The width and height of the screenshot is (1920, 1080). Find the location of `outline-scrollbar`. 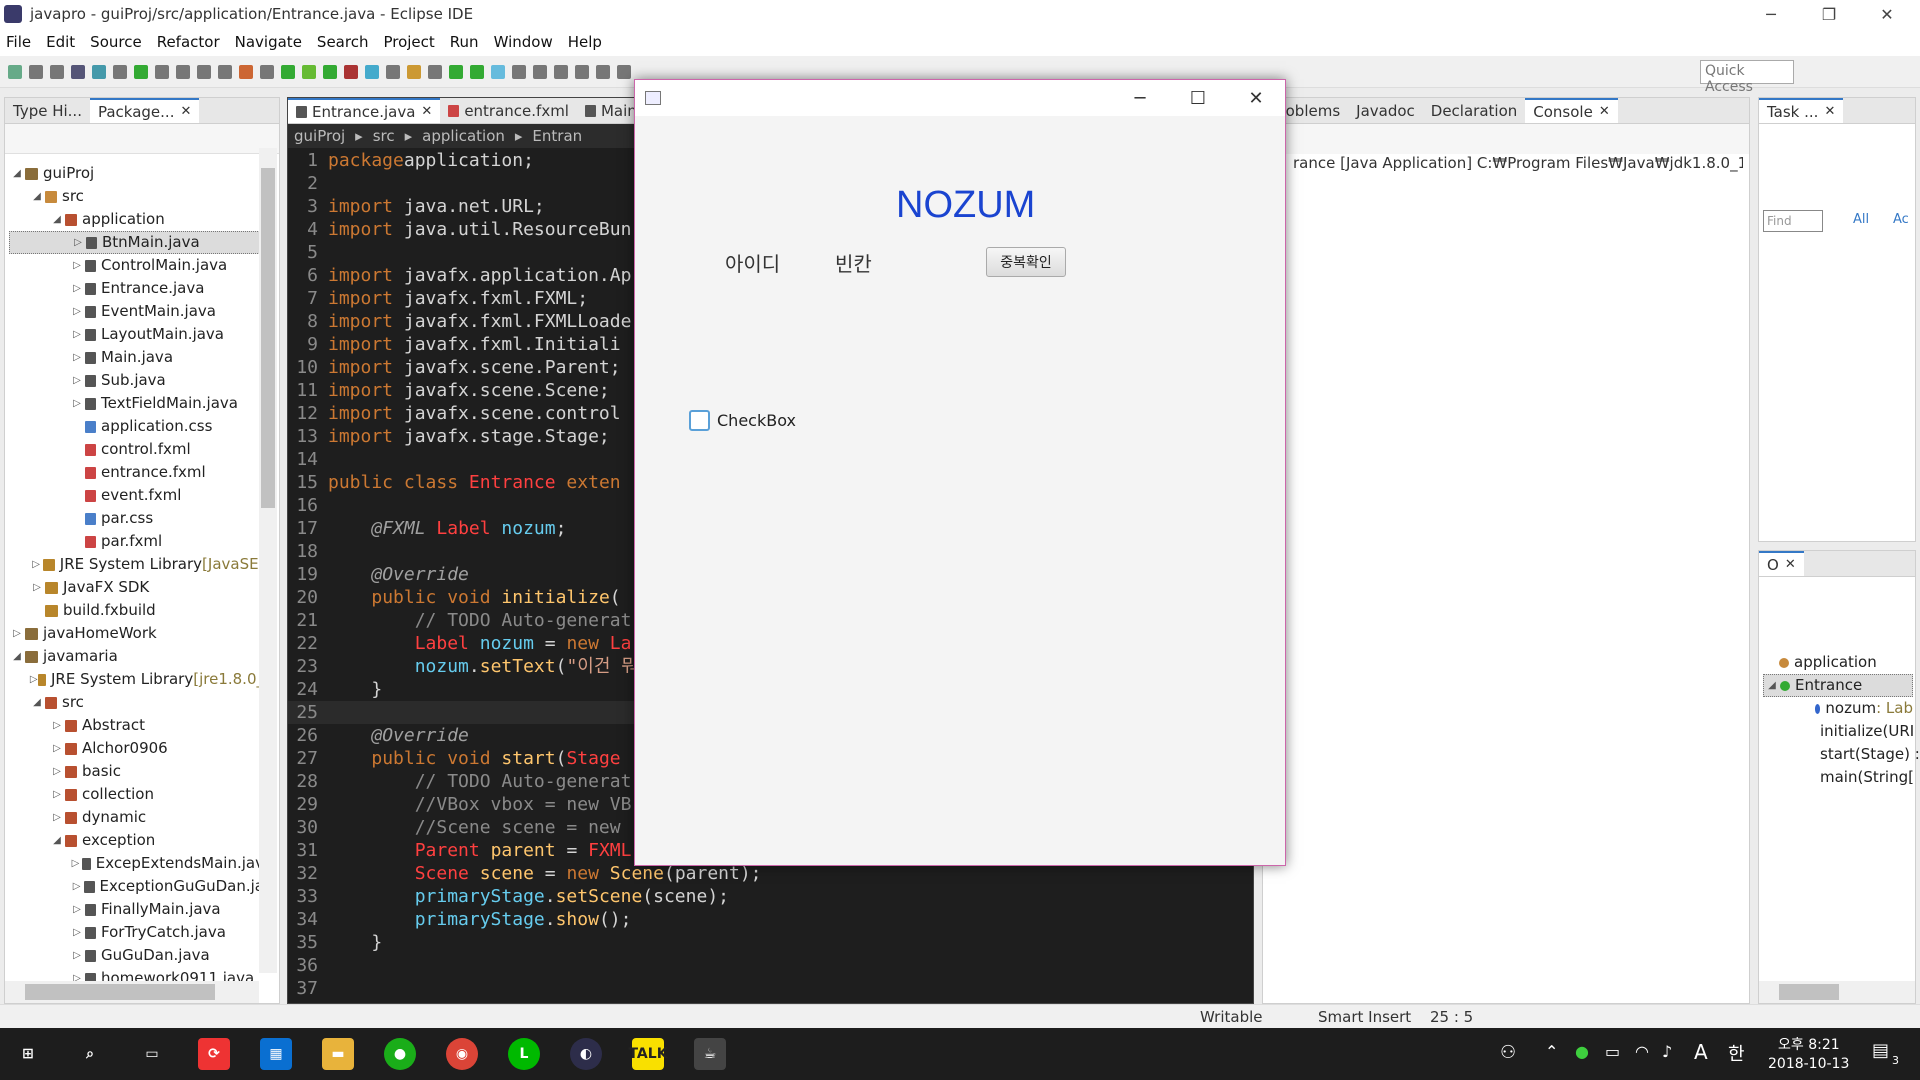

outline-scrollbar is located at coordinates (1837, 992).